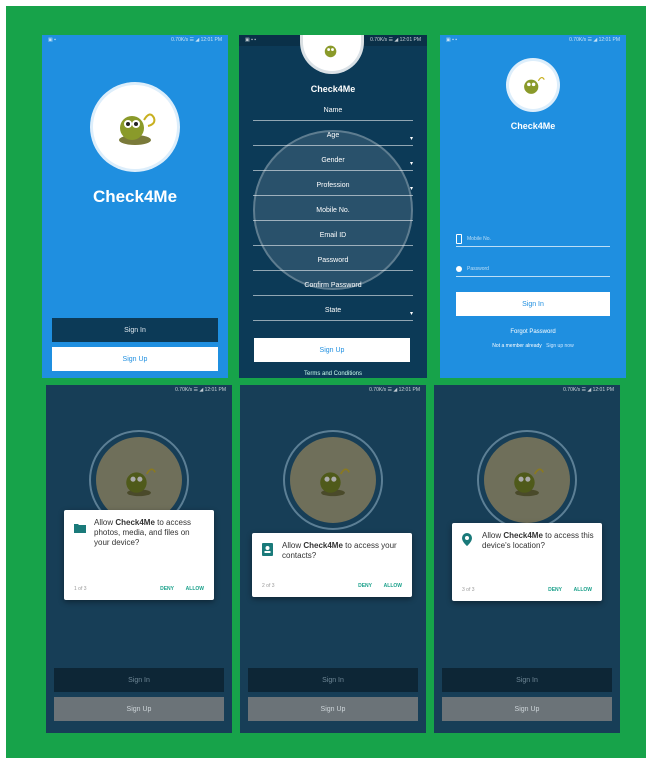  What do you see at coordinates (333, 289) in the screenshot?
I see `form-field: Confirm Password` at bounding box center [333, 289].